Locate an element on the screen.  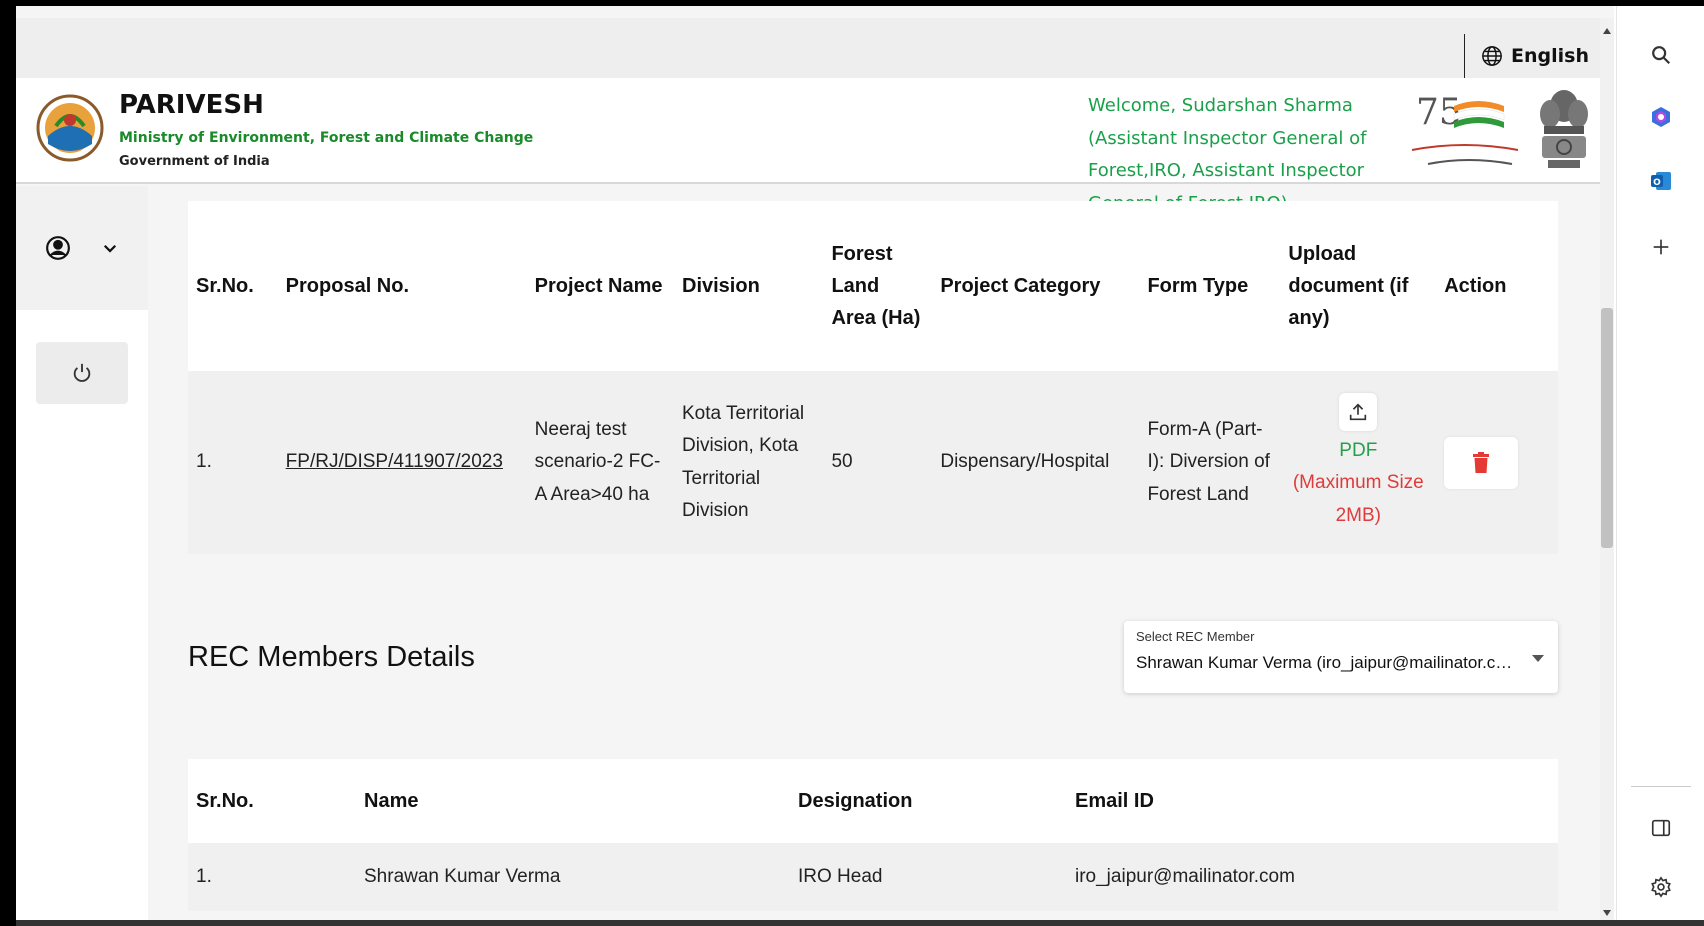
col-division: Division is located at coordinates (721, 286).